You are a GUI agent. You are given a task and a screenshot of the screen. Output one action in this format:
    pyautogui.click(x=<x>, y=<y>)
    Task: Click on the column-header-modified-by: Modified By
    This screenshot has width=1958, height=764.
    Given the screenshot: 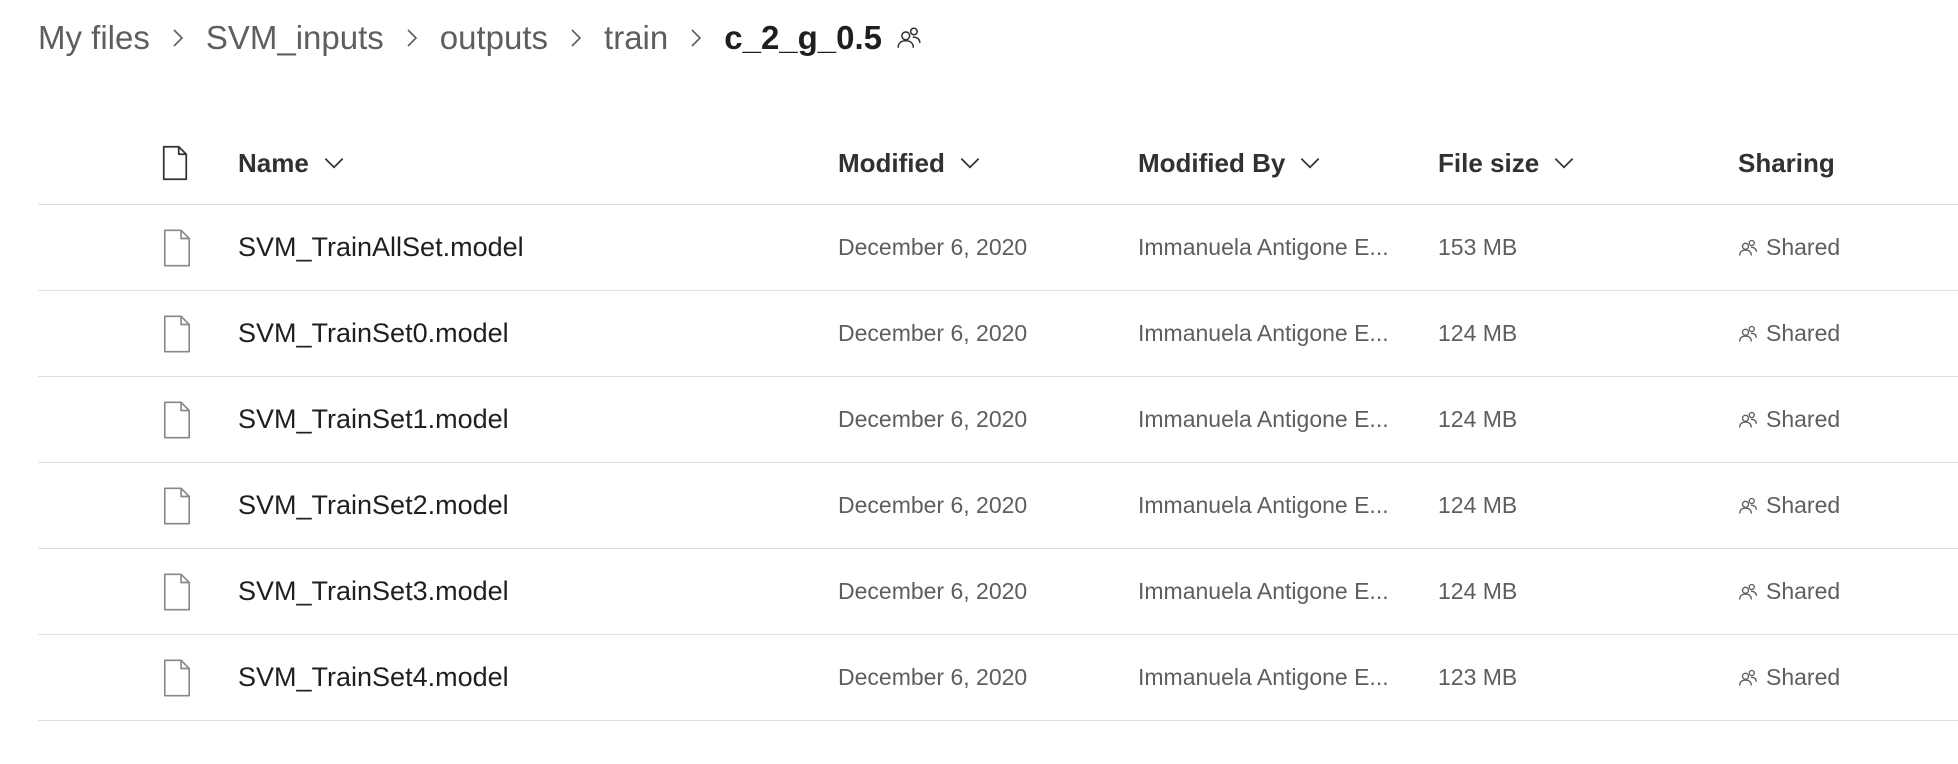 What is the action you would take?
    pyautogui.click(x=1230, y=163)
    